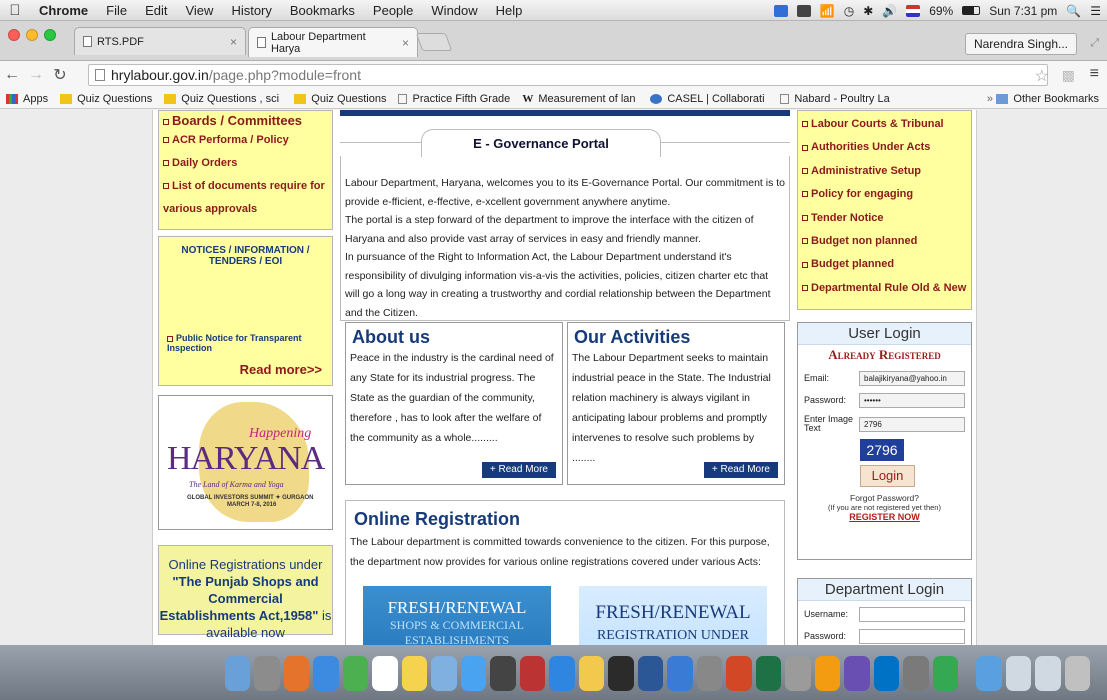 This screenshot has height=700, width=1107. What do you see at coordinates (1018, 673) in the screenshot?
I see `documents-icon` at bounding box center [1018, 673].